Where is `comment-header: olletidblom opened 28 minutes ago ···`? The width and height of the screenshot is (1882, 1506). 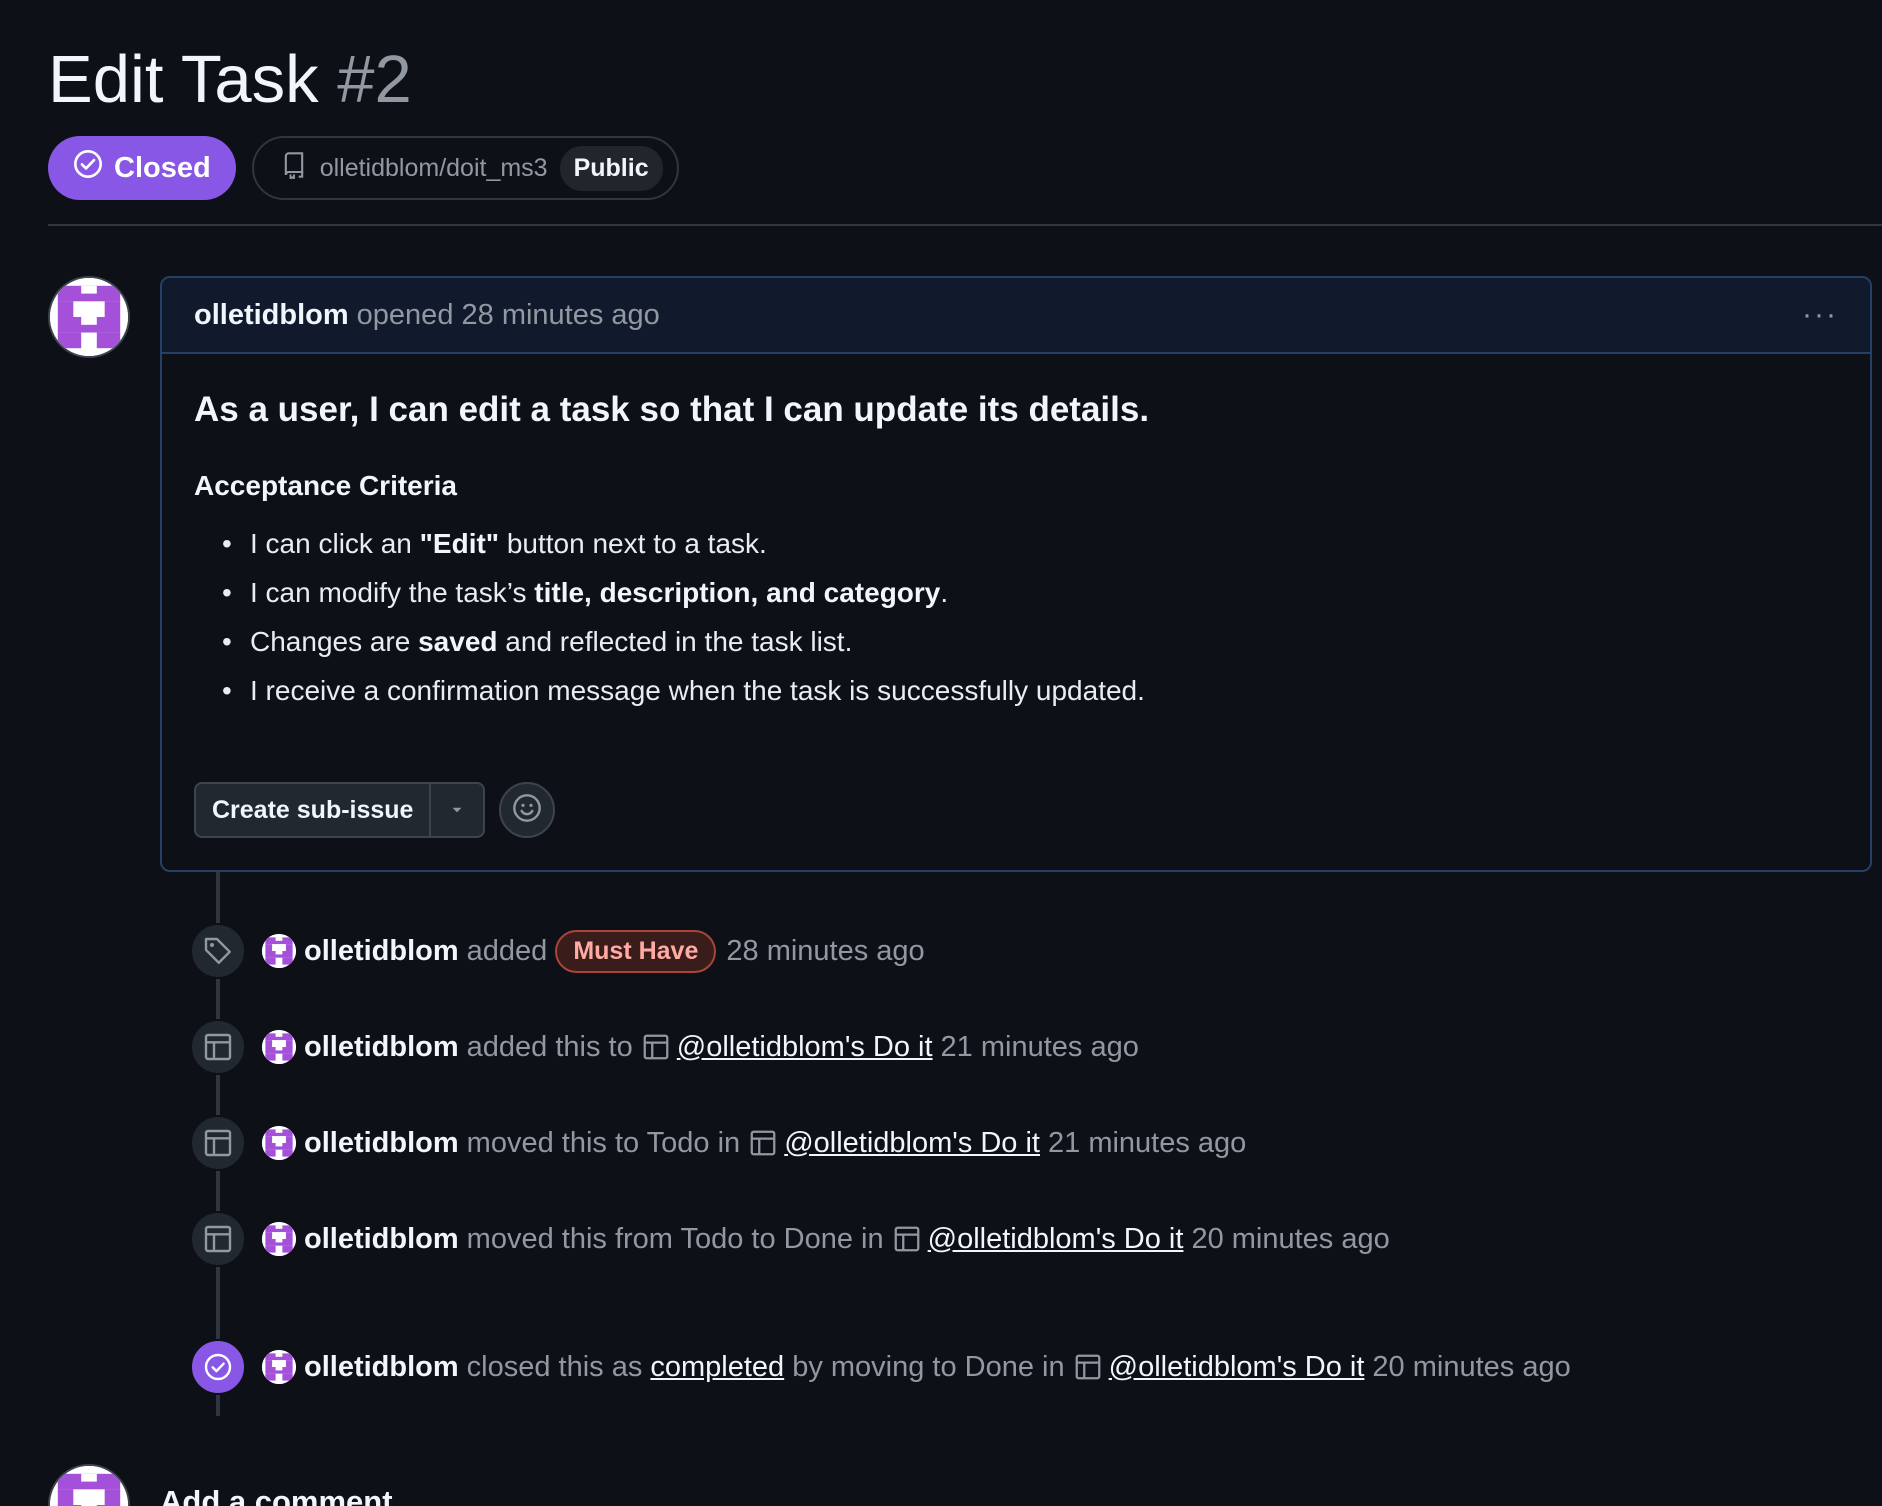
comment-header: olletidblom opened 28 minutes ago ··· is located at coordinates (1016, 316).